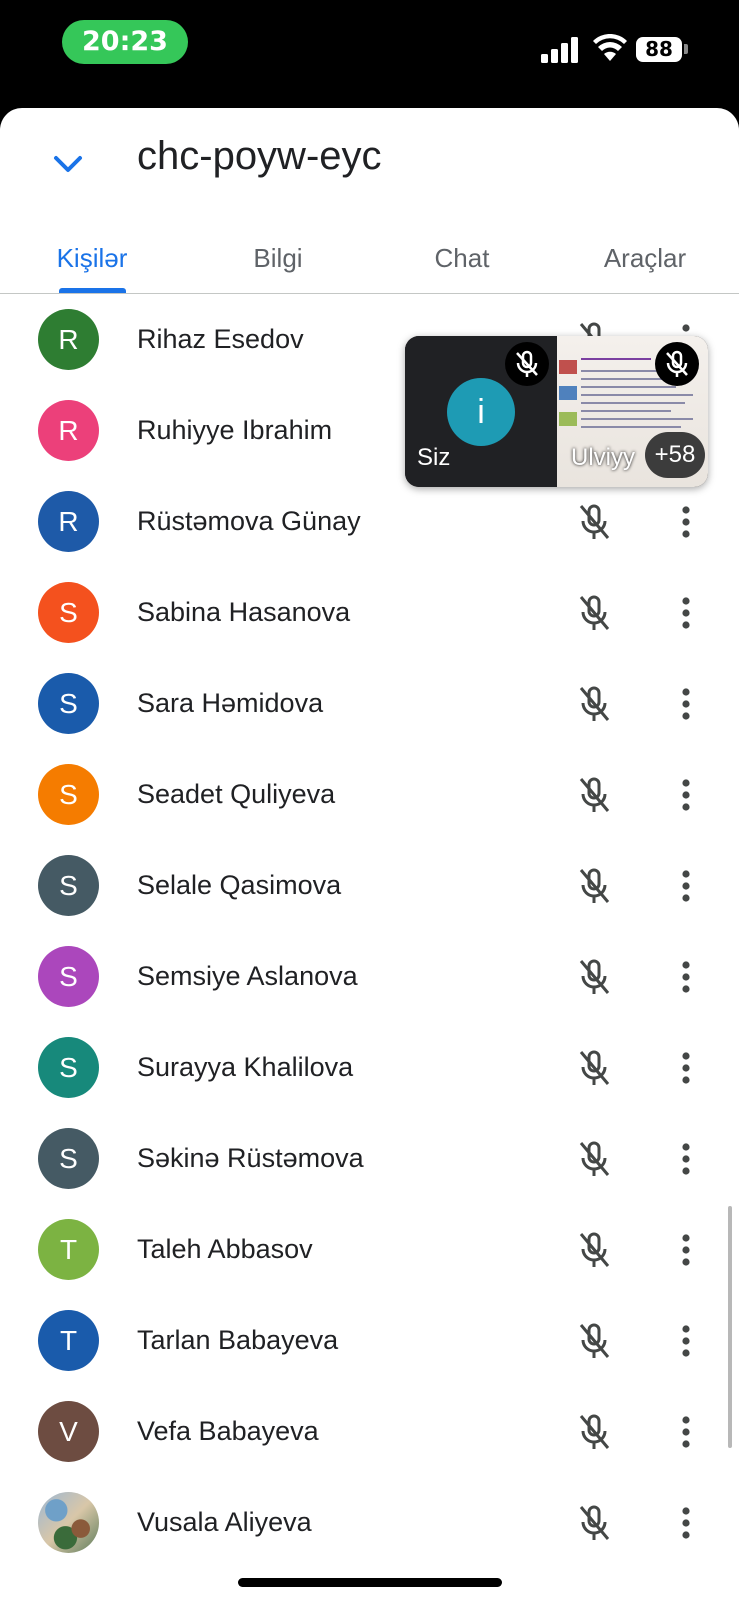  Describe the element at coordinates (225, 1249) in the screenshot. I see `participant-name: Taleh Abbasov` at that location.